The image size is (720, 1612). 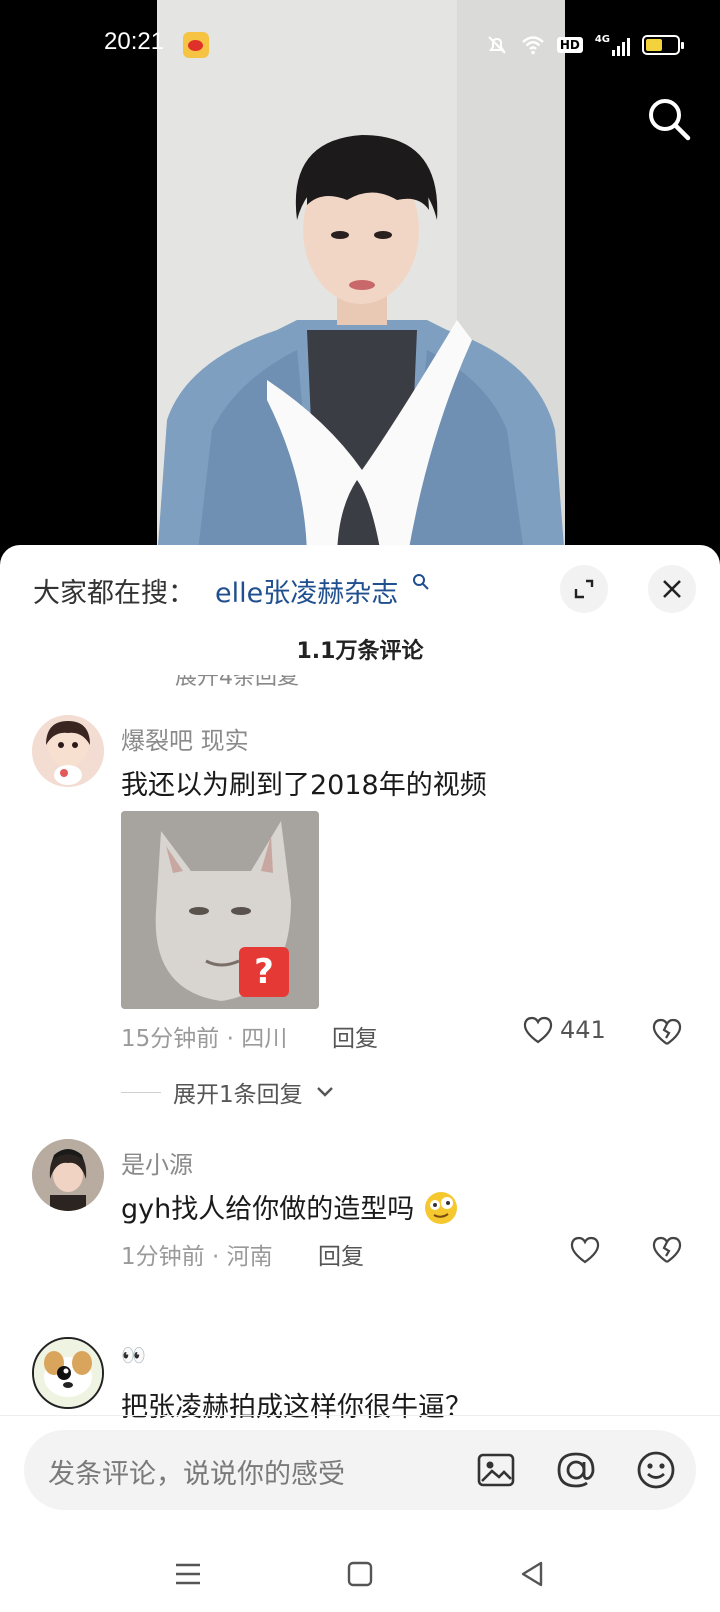 What do you see at coordinates (296, 1407) in the screenshot?
I see `comment-text: 把张凌赫拍成这样你很牛逼？` at bounding box center [296, 1407].